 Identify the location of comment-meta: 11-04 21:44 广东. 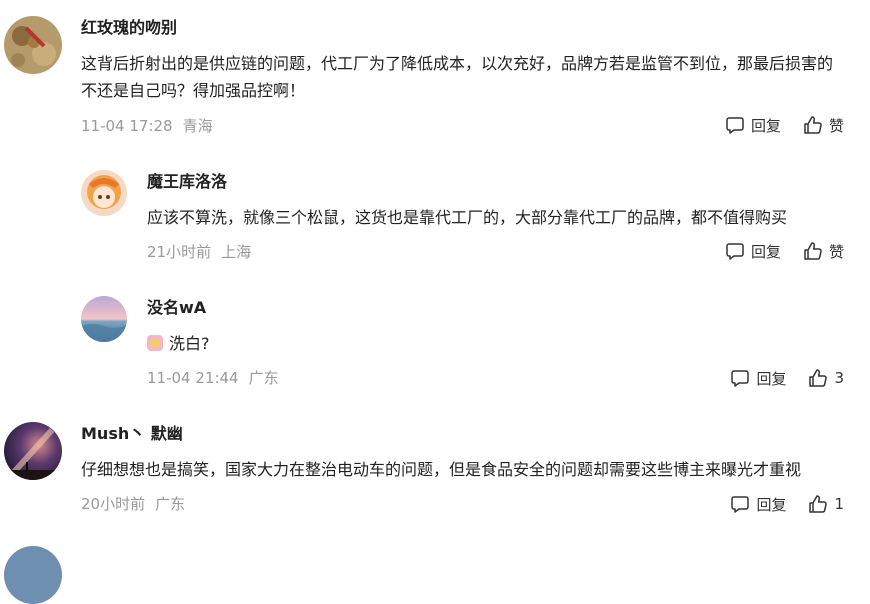
(213, 378).